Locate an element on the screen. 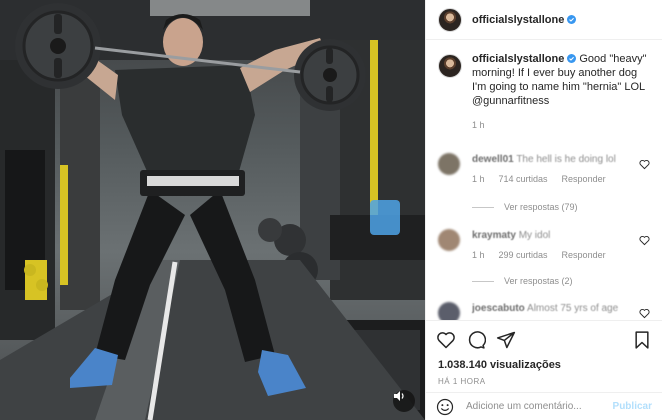 The width and height of the screenshot is (662, 420). speaker-icon is located at coordinates (404, 401).